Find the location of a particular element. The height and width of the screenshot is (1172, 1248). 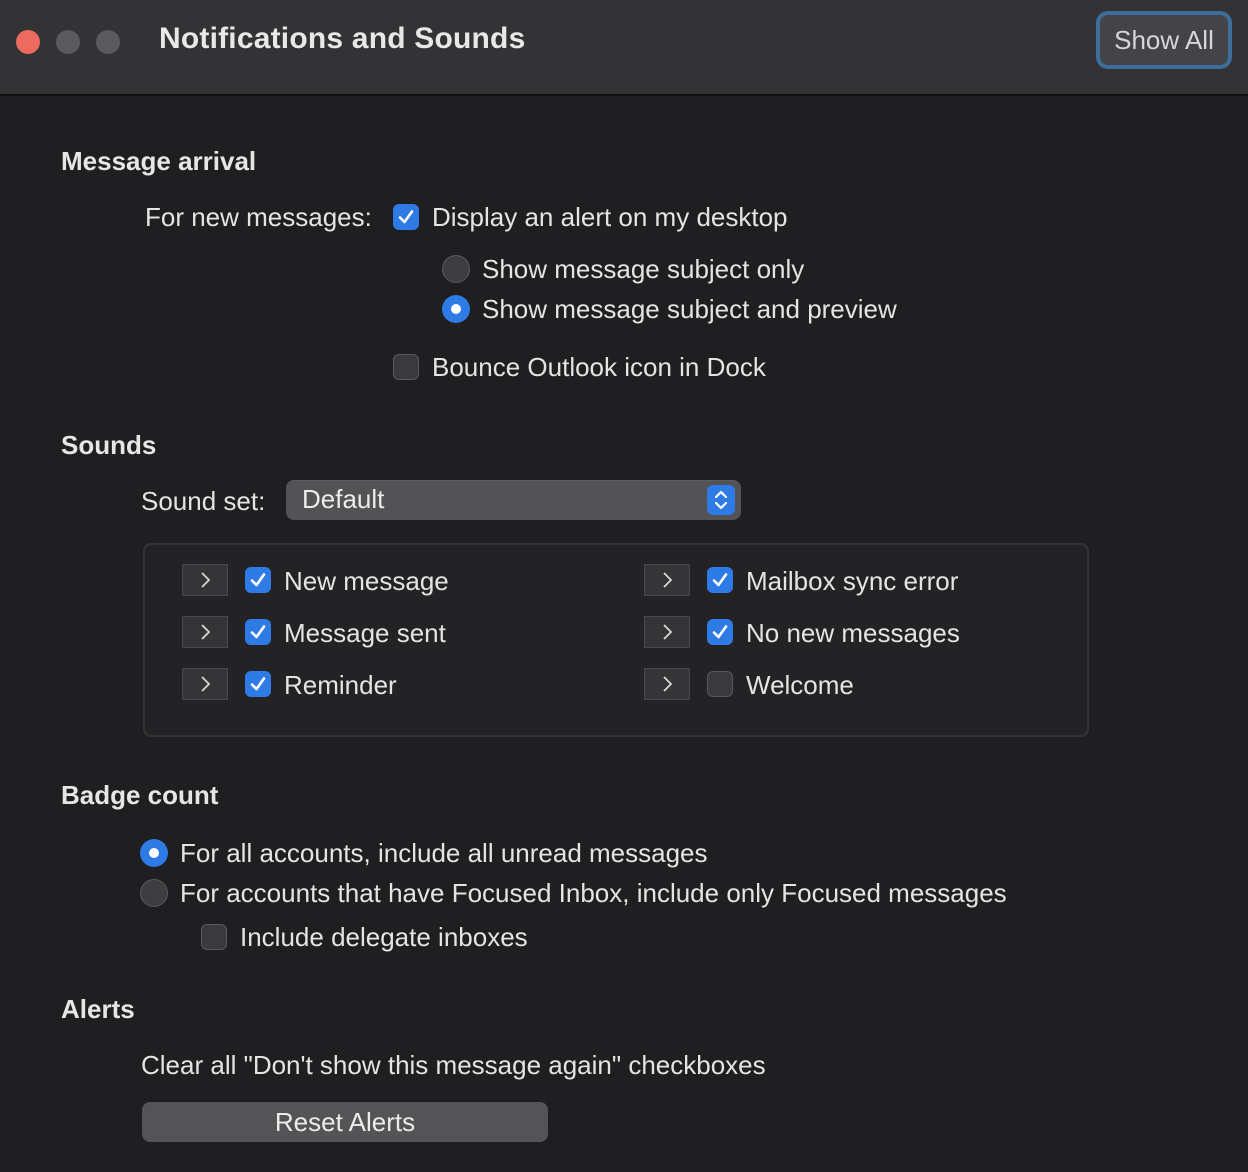

display-alert-label: Display an alert on my desktop is located at coordinates (610, 217).